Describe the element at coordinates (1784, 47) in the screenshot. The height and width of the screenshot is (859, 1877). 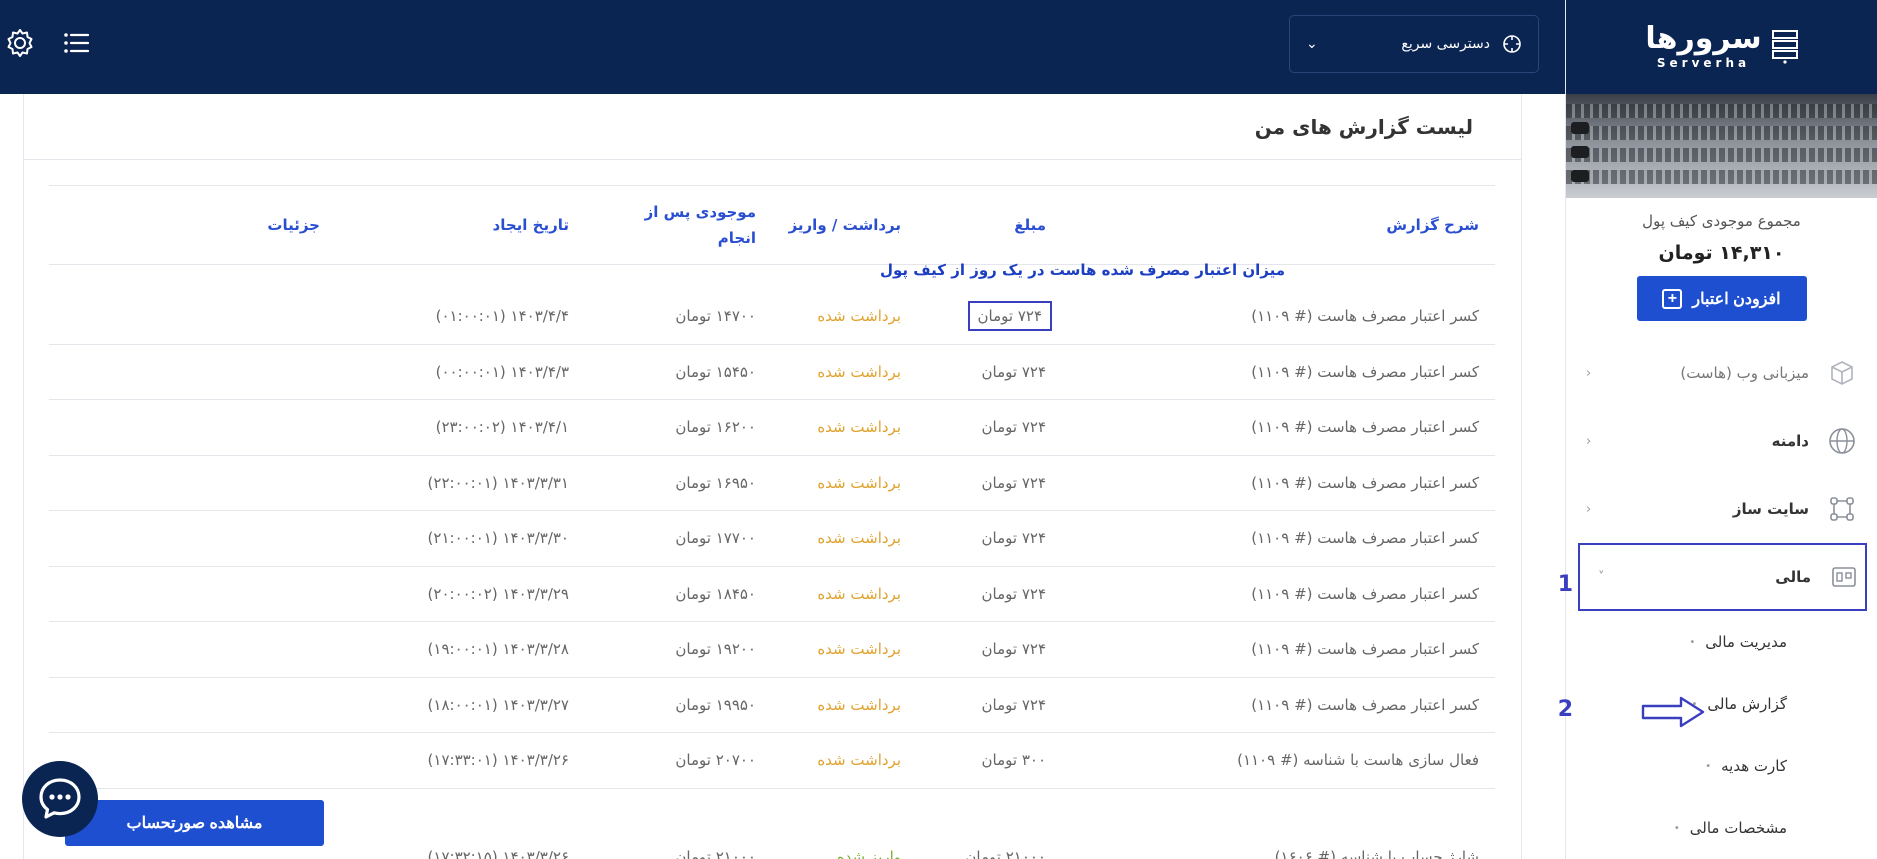
I see `server-icon` at that location.